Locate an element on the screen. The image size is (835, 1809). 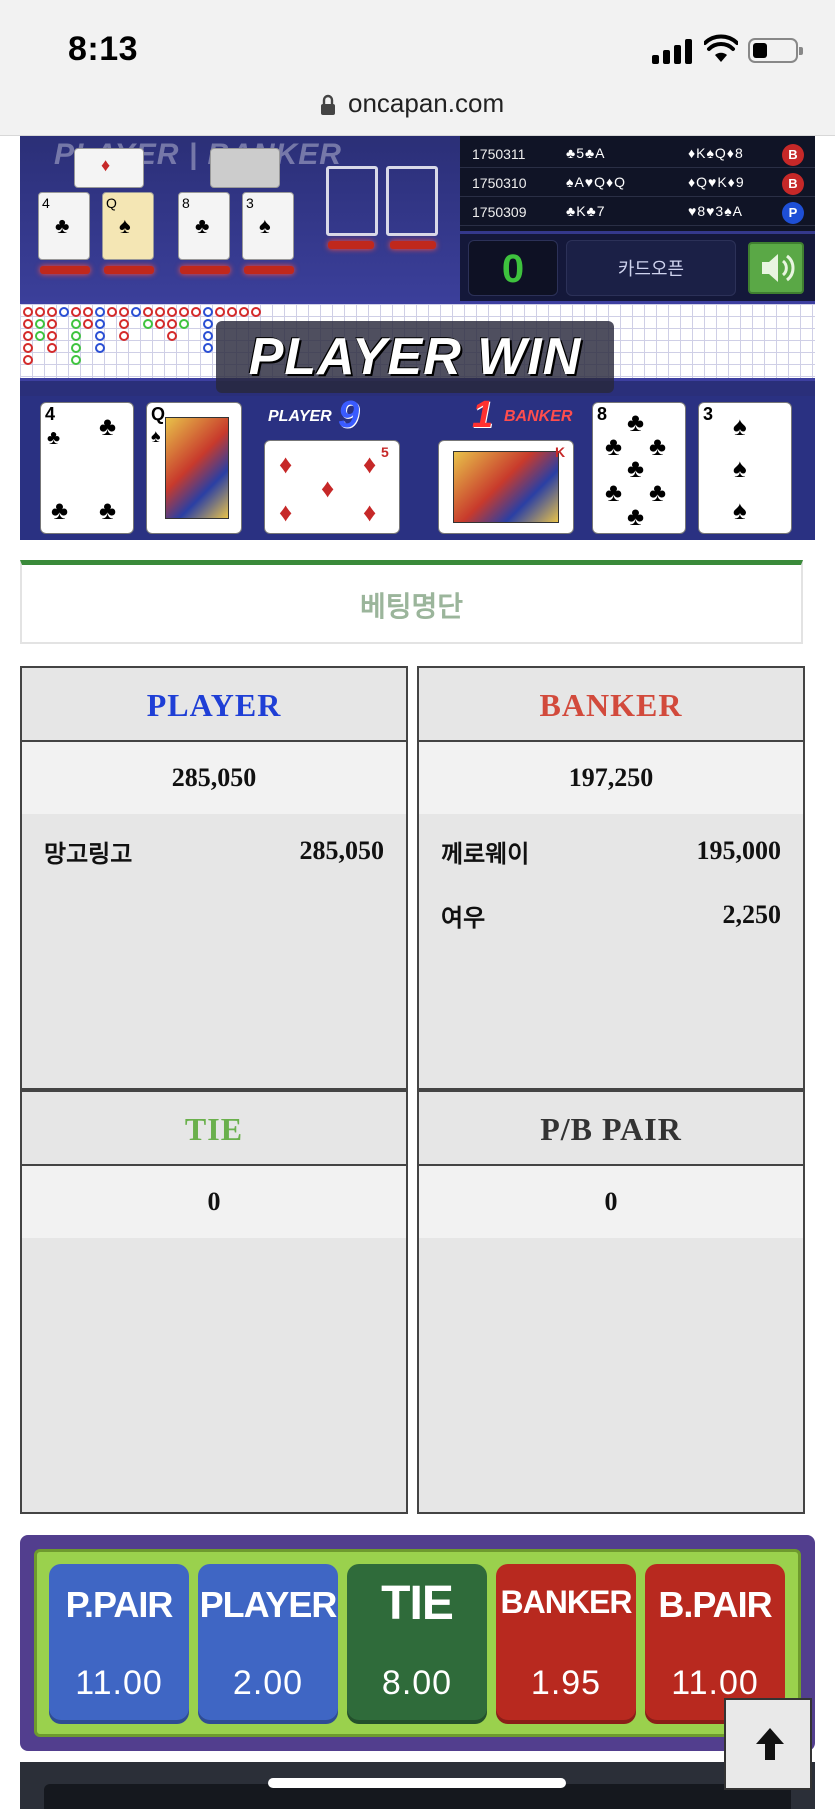
home-indicator is located at coordinates (417, 1783).